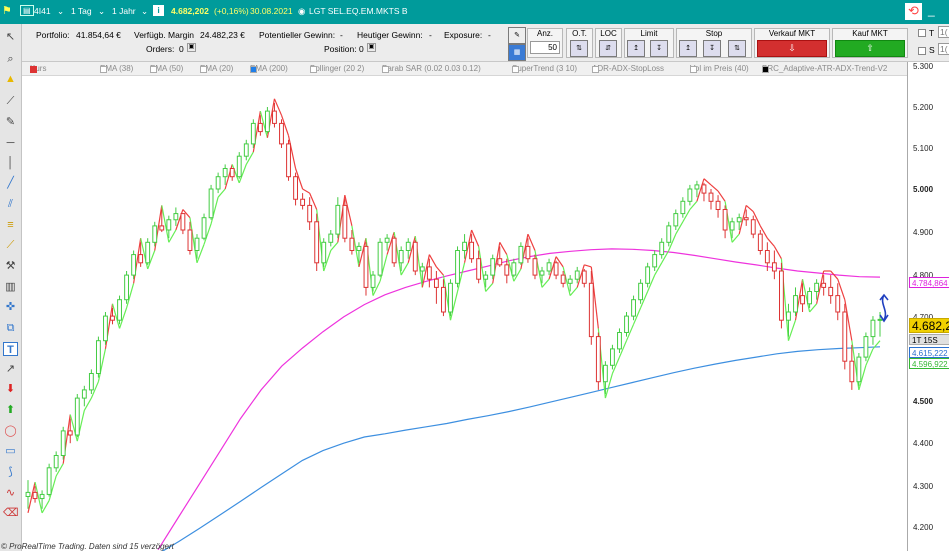 This screenshot has height=551, width=949. Describe the element at coordinates (10, 410) in the screenshot. I see `arrow-up-icon: ⬆` at that location.